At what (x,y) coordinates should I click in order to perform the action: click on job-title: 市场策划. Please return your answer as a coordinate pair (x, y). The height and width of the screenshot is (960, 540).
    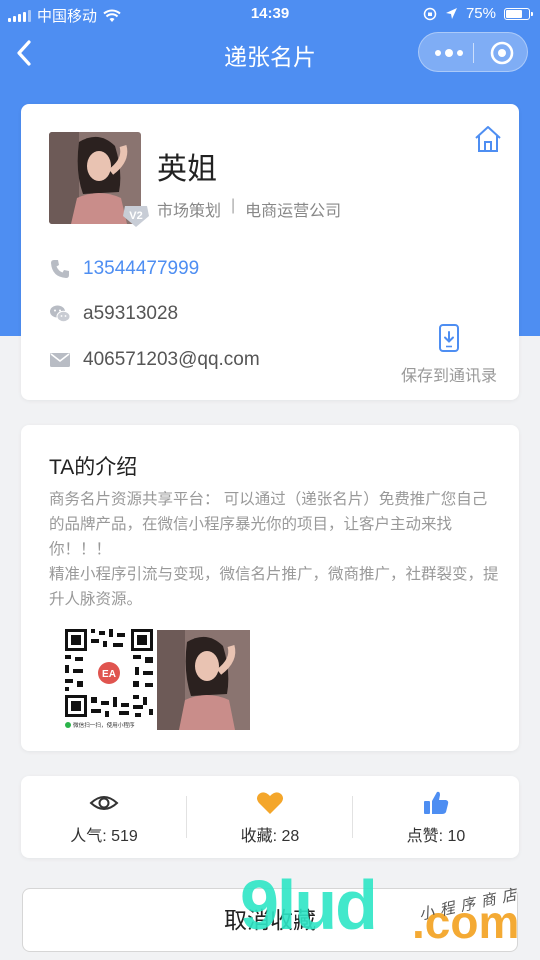
    Looking at the image, I should click on (189, 211).